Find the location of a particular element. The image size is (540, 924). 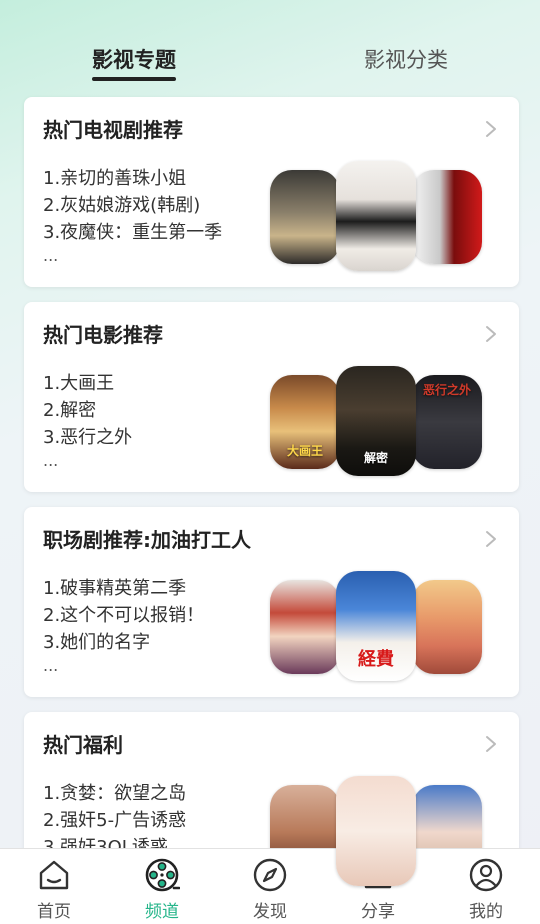

nav-label: 频道 is located at coordinates (162, 912).